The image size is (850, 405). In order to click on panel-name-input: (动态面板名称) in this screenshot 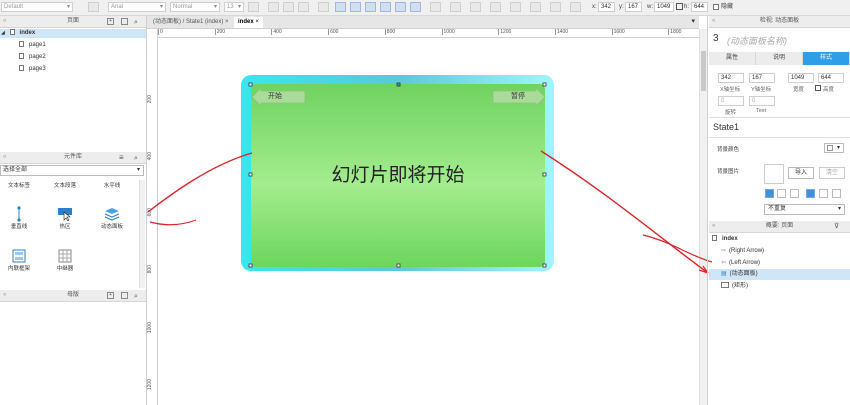, I will do `click(757, 40)`.